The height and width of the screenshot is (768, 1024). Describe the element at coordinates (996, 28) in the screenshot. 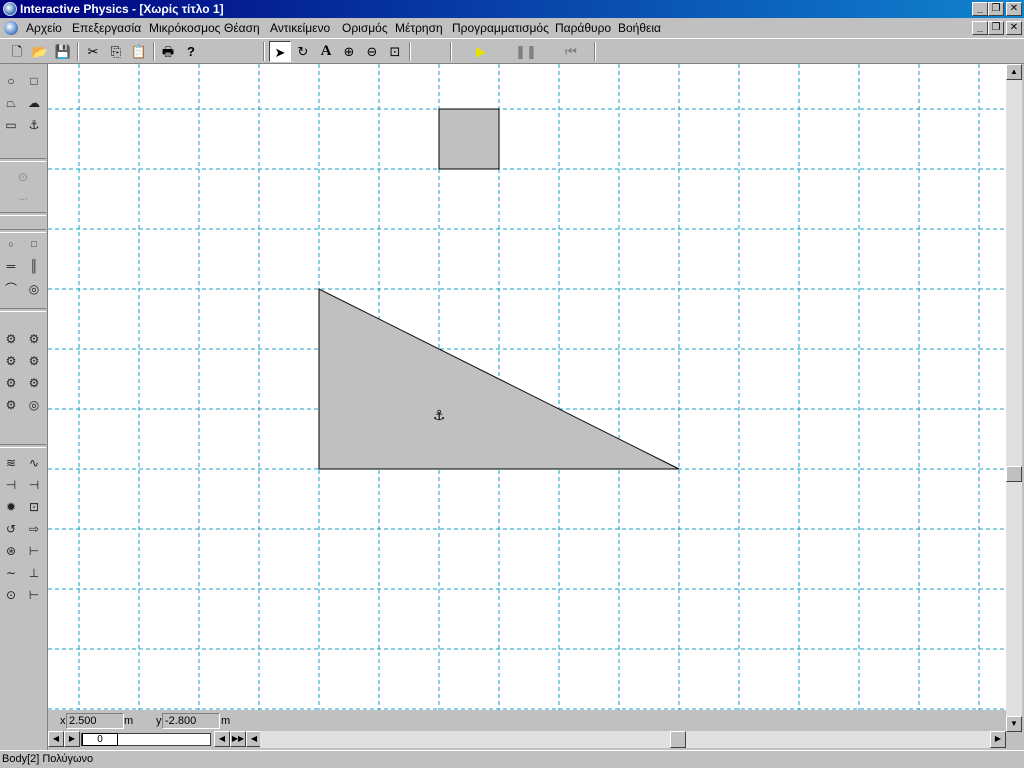

I see `doc-restore-button: ❐` at that location.